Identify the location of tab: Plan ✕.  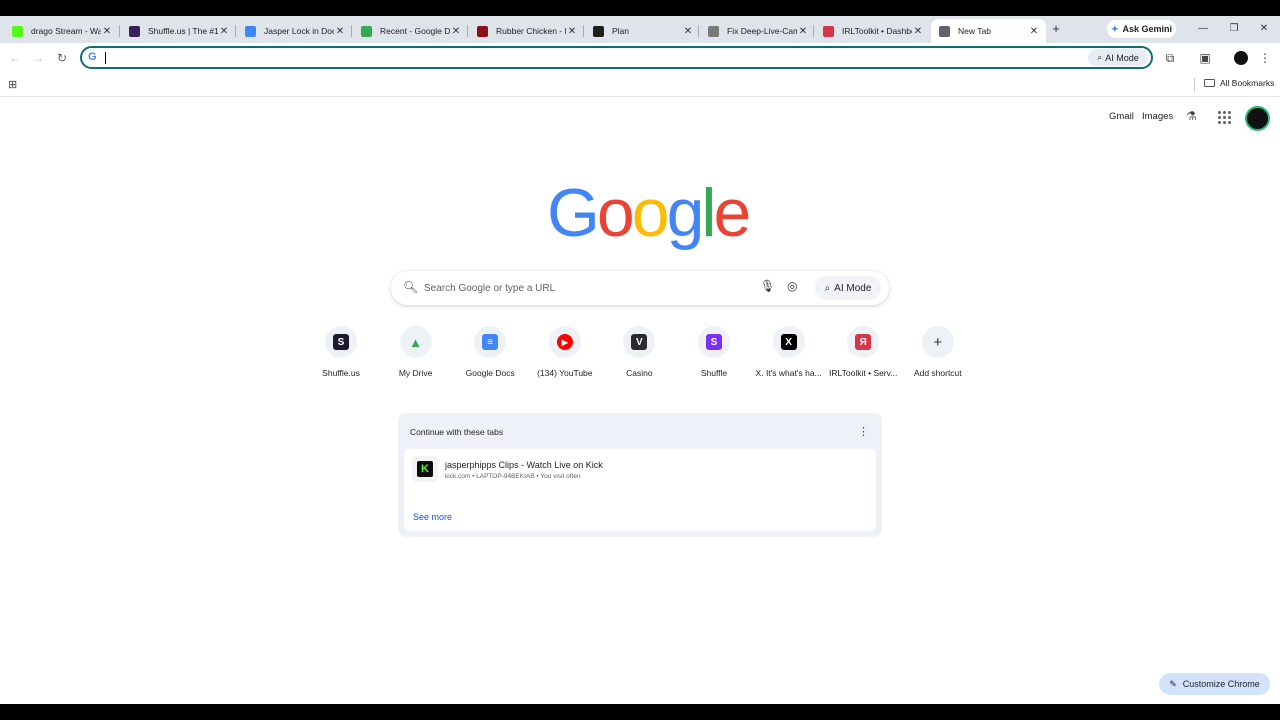
(642, 31).